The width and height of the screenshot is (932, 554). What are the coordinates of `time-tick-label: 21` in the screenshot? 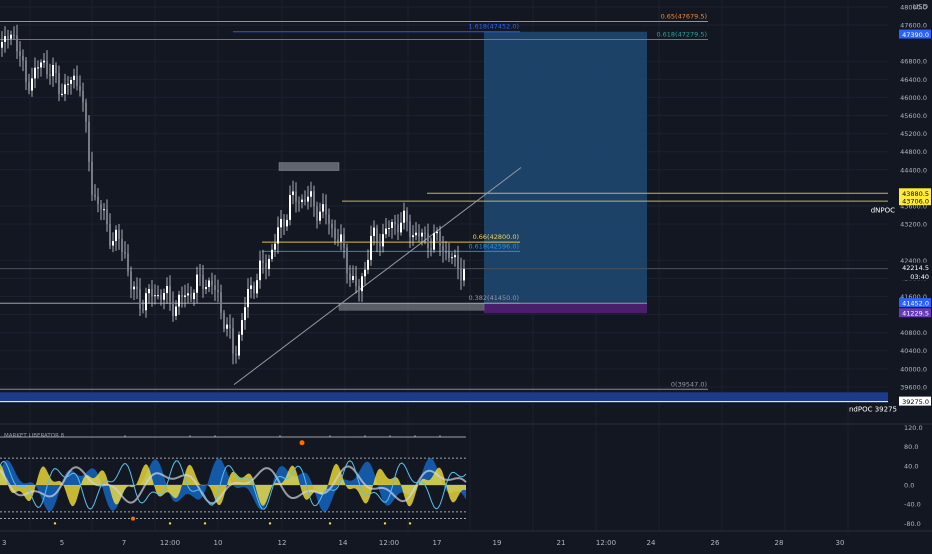 It's located at (561, 543).